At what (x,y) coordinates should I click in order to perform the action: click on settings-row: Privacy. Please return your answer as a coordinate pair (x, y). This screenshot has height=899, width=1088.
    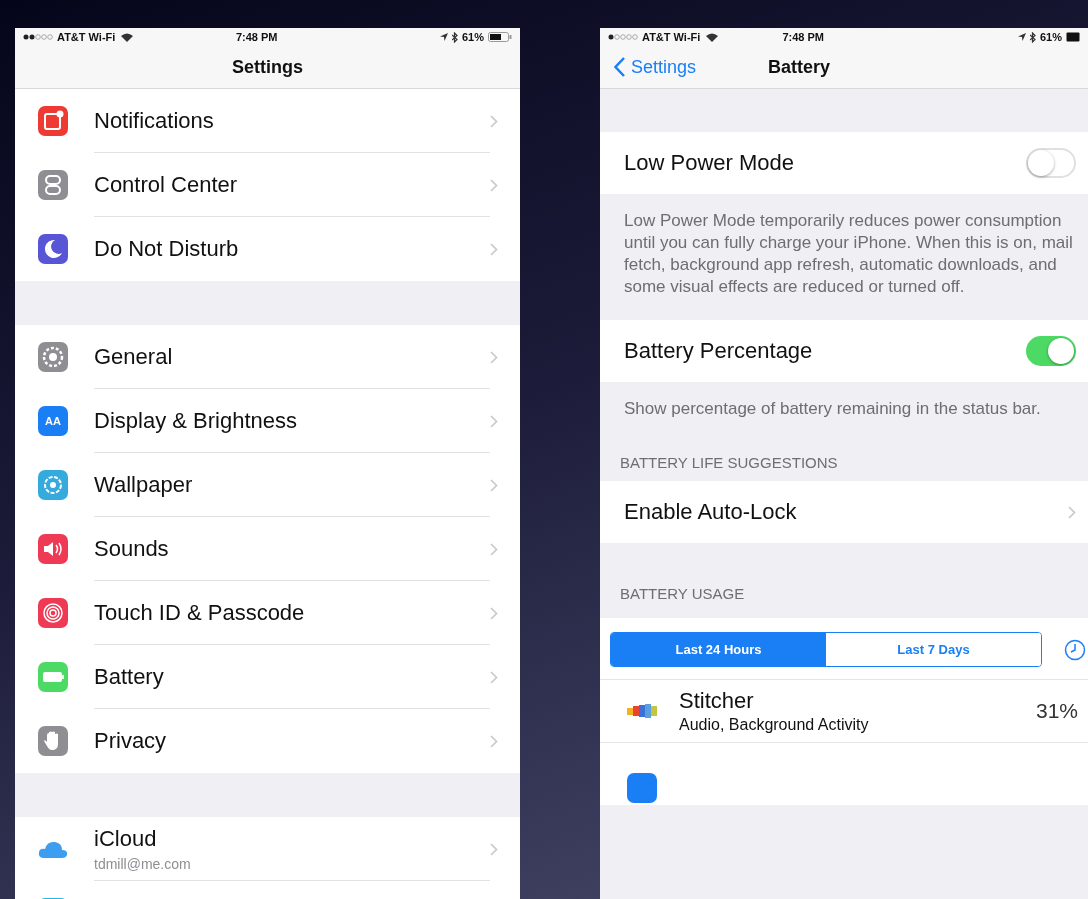
    Looking at the image, I should click on (267, 741).